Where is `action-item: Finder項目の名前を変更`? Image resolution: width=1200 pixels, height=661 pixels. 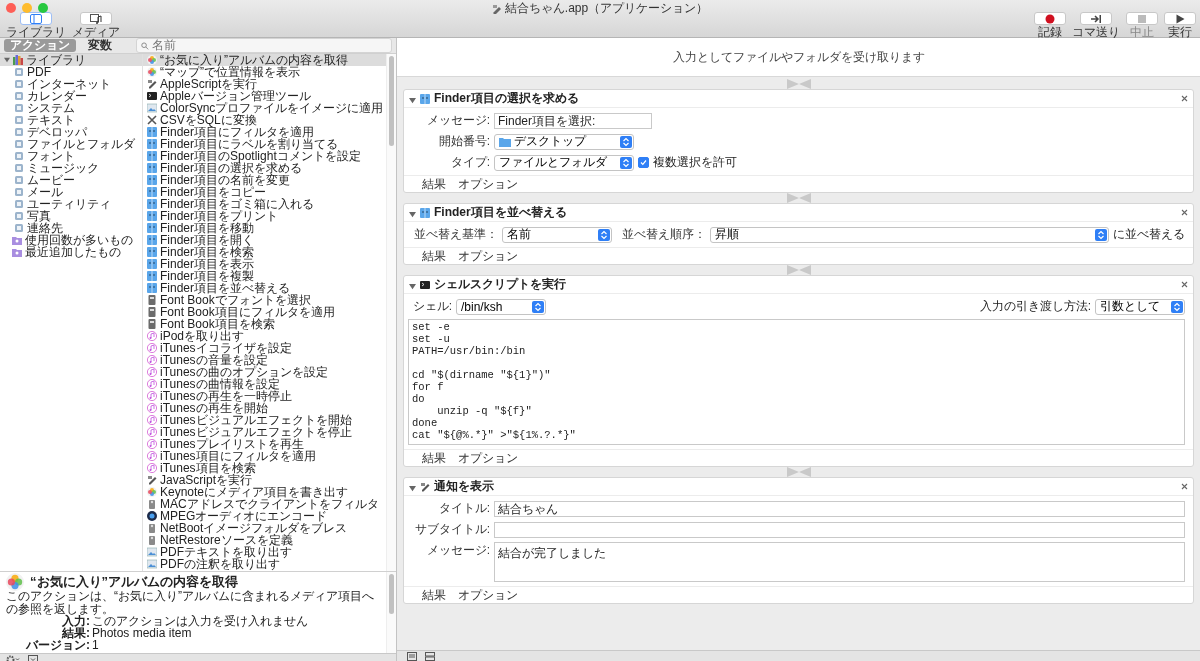
action-item: Finder項目の名前を変更 is located at coordinates (264, 180).